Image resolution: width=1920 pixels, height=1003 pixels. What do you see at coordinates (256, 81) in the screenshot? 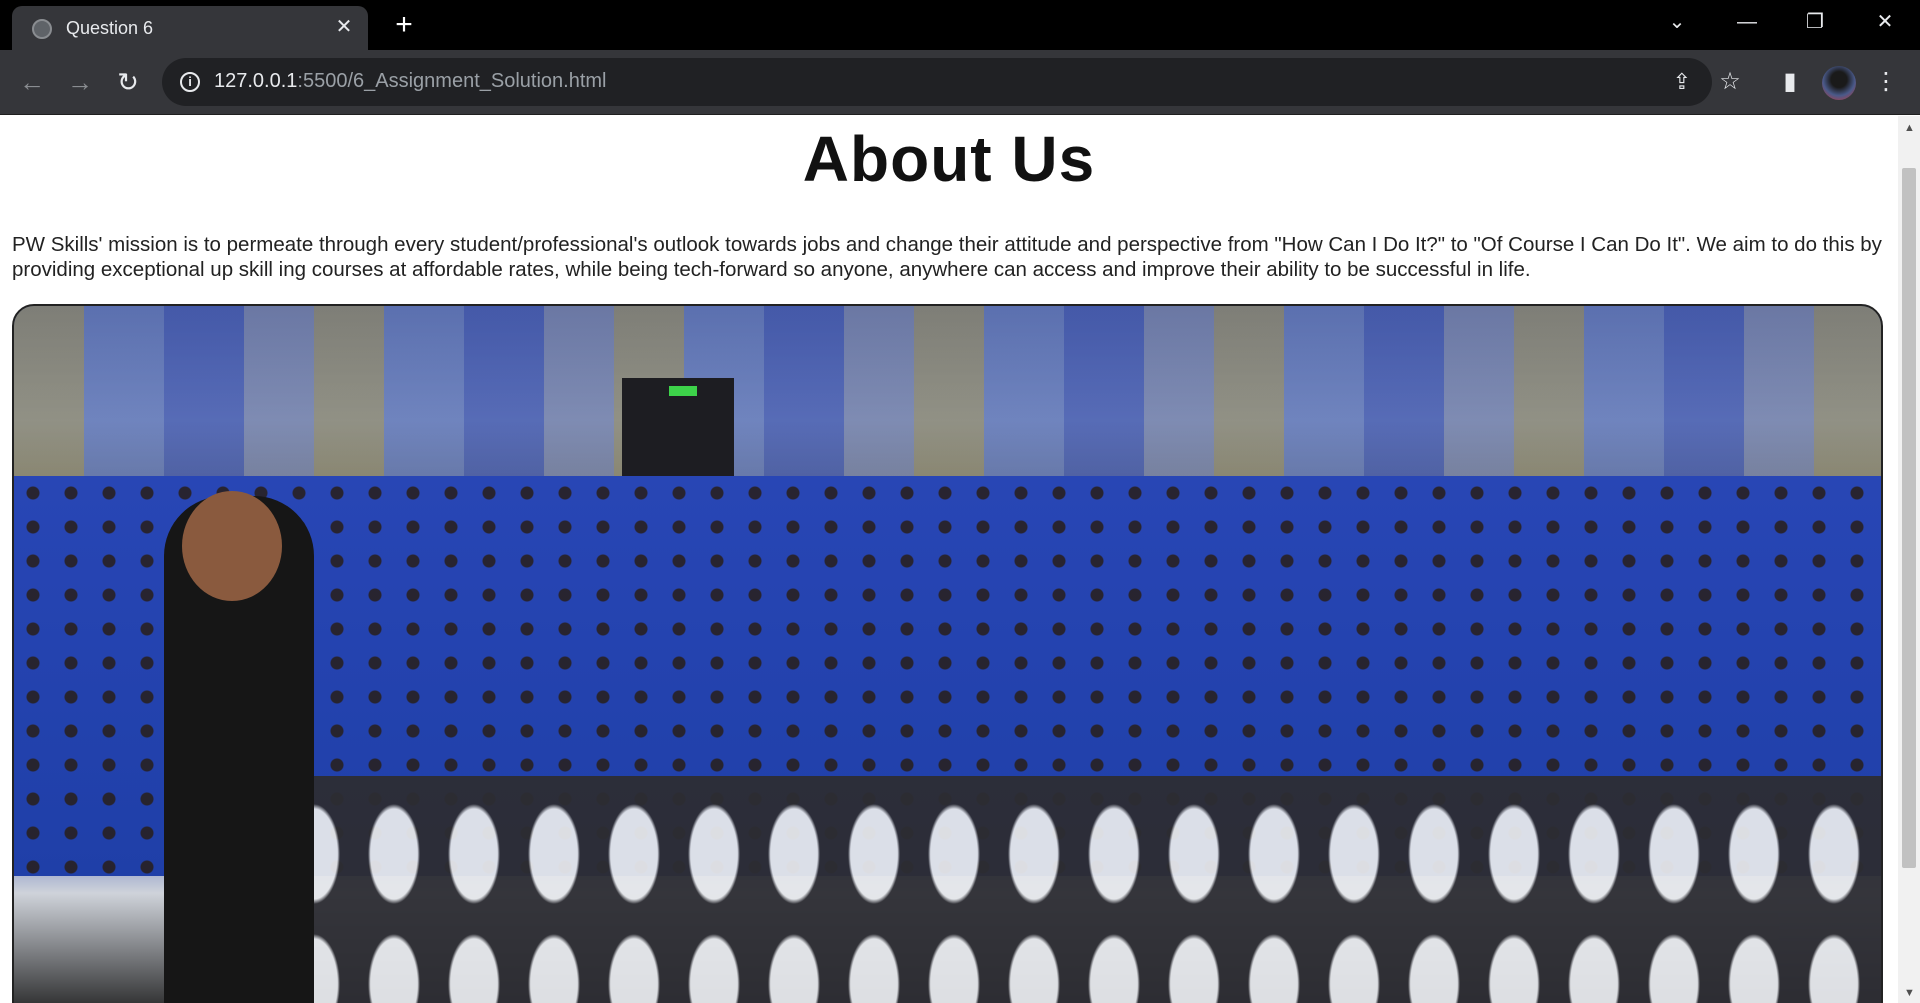
I see `url-host: 127.0.0.1` at bounding box center [256, 81].